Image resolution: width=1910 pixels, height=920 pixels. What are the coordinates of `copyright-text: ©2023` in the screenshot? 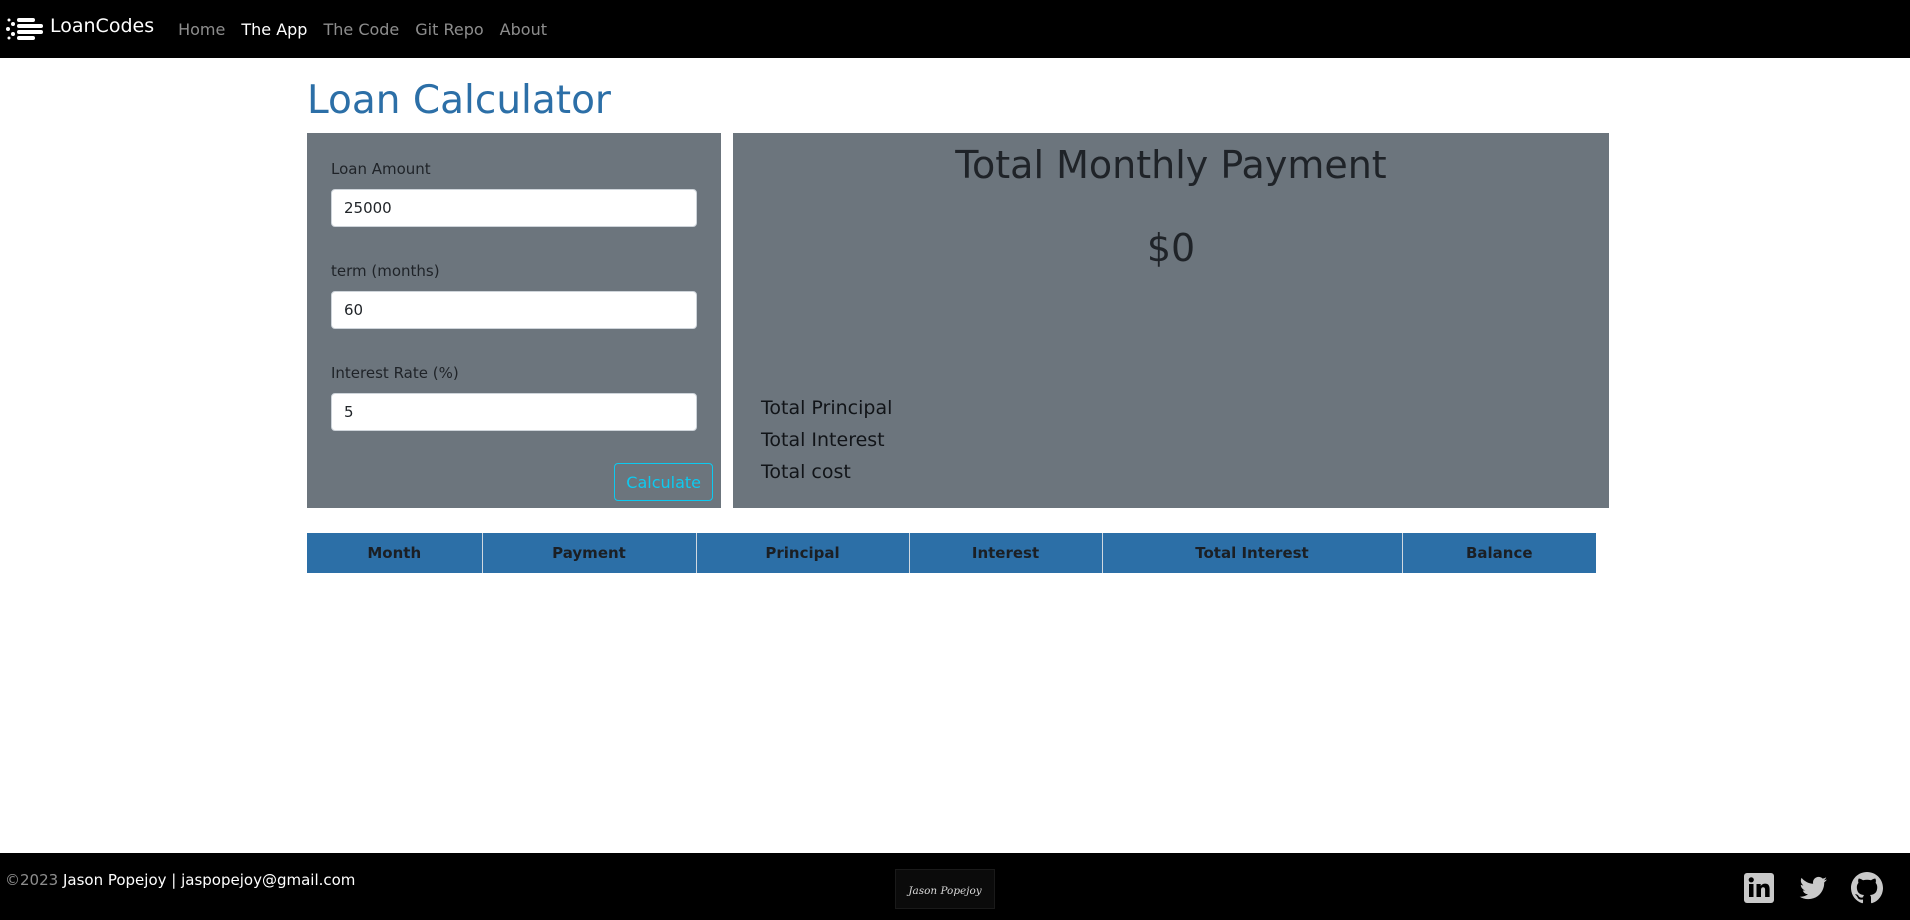 It's located at (32, 880).